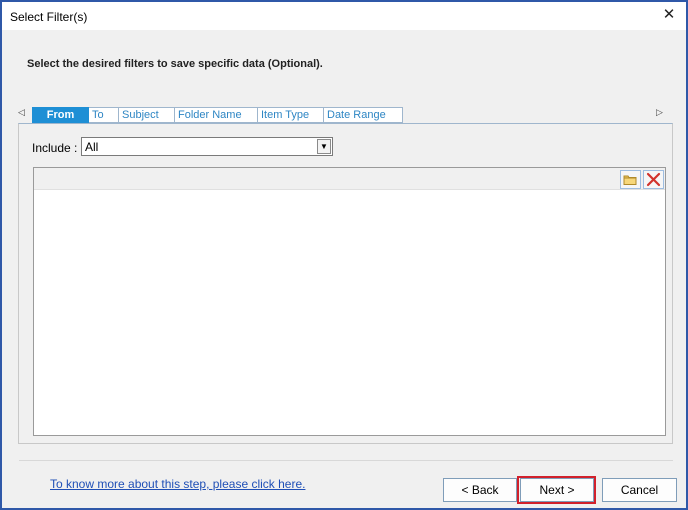 This screenshot has height=510, width=688. What do you see at coordinates (639, 490) in the screenshot?
I see `cancel-button: Cancel` at bounding box center [639, 490].